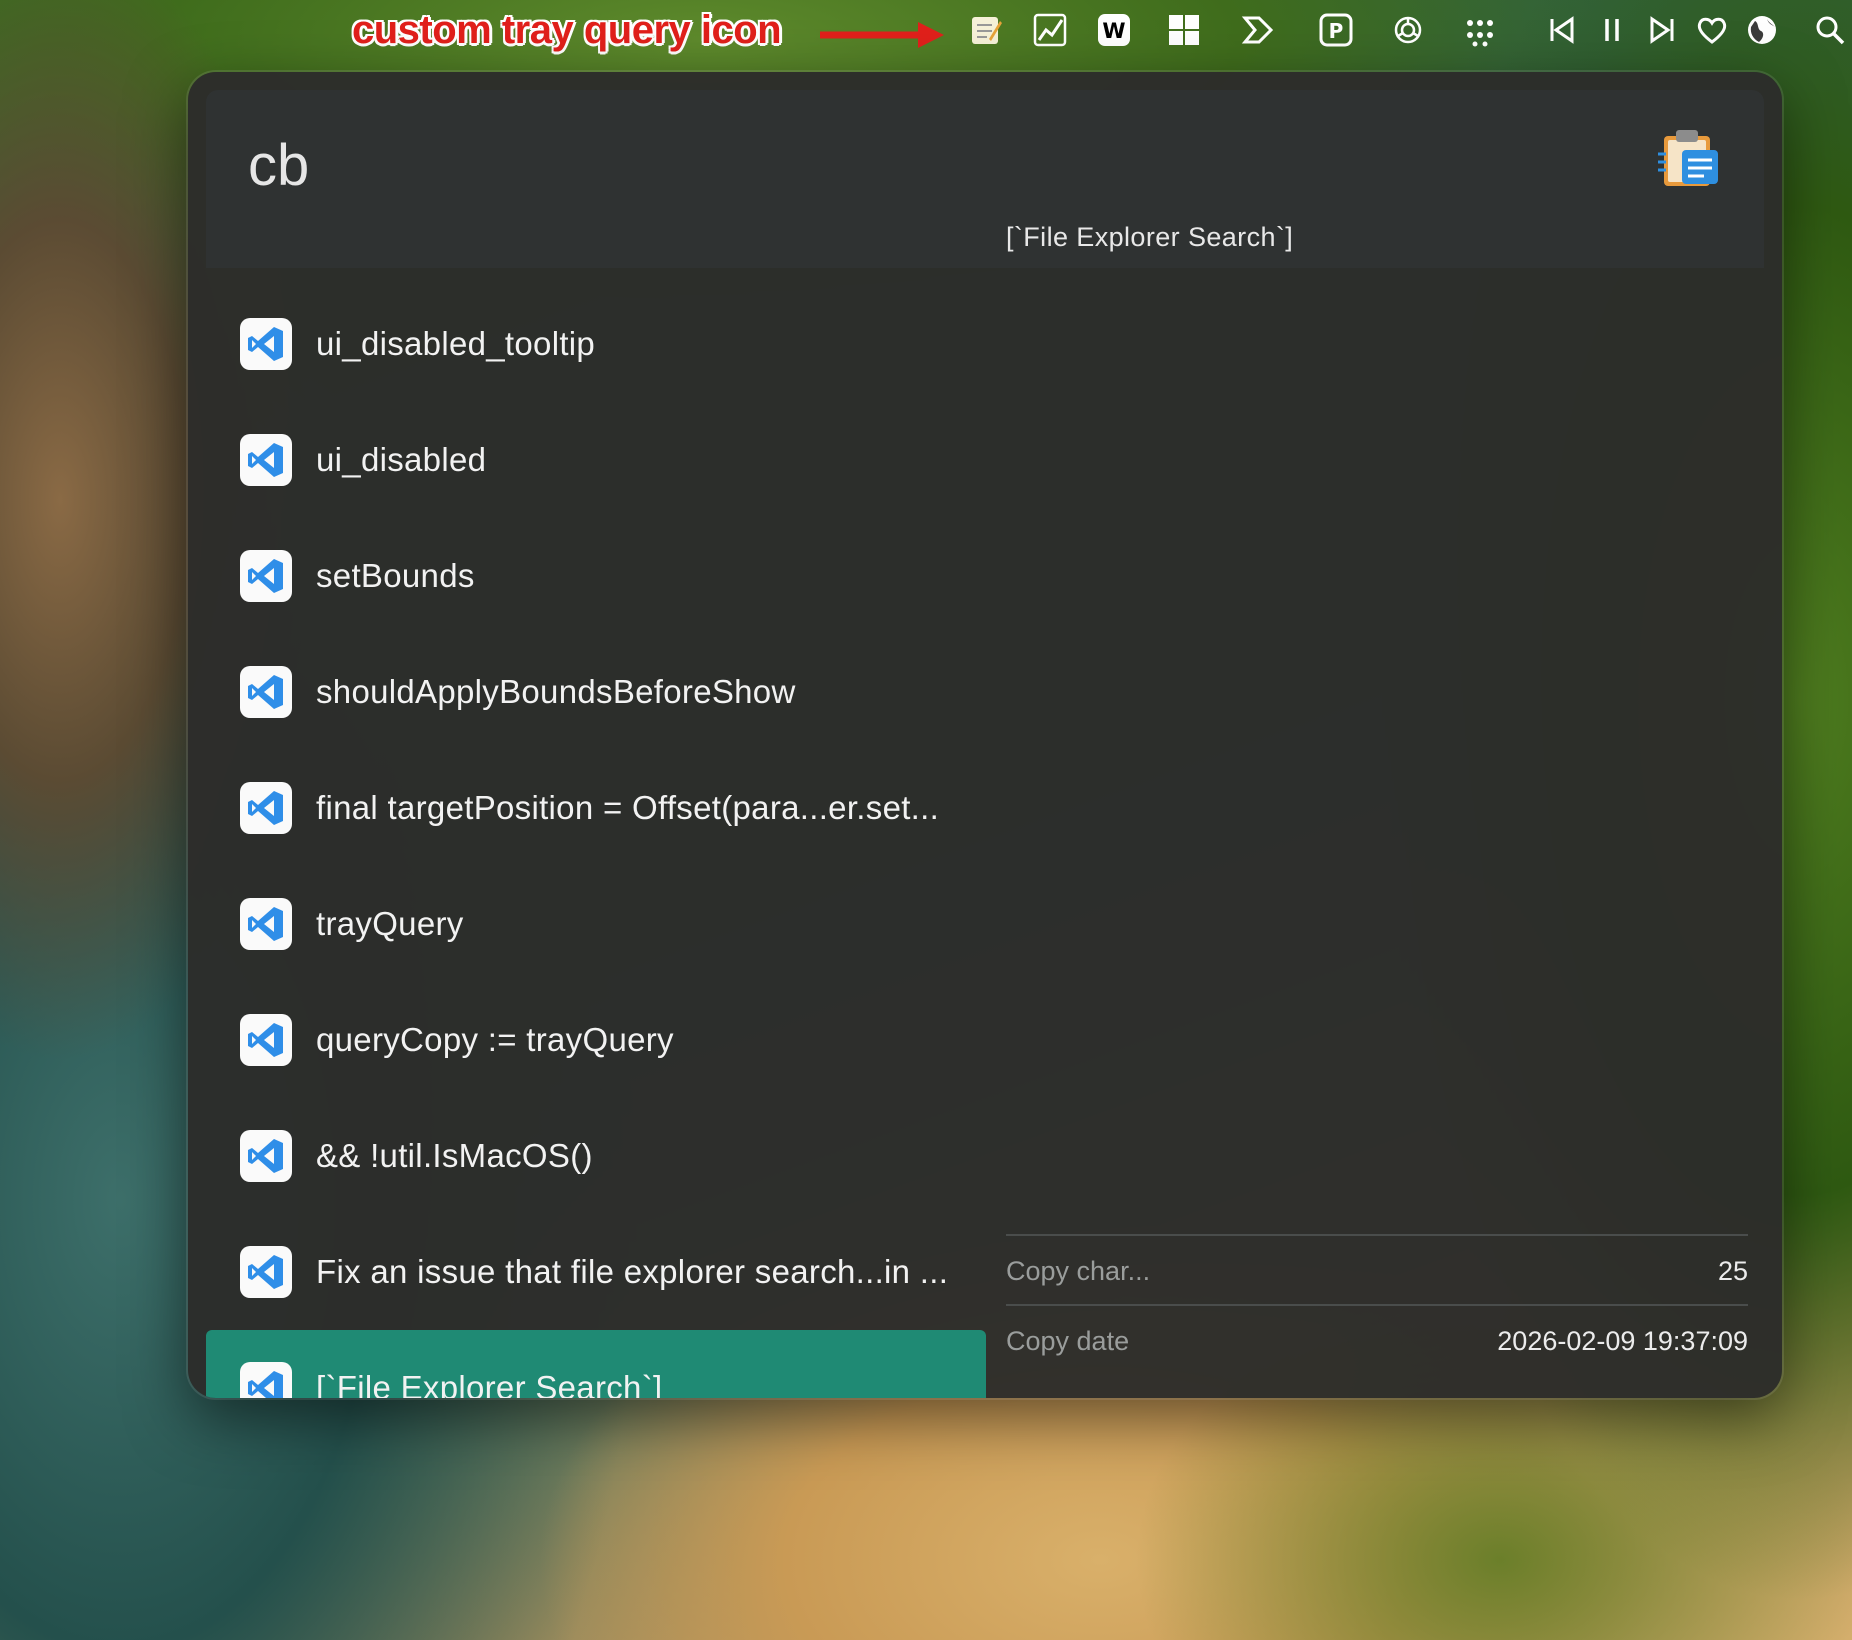 This screenshot has height=1640, width=1852. I want to click on result-item: trayQuery, so click(596, 924).